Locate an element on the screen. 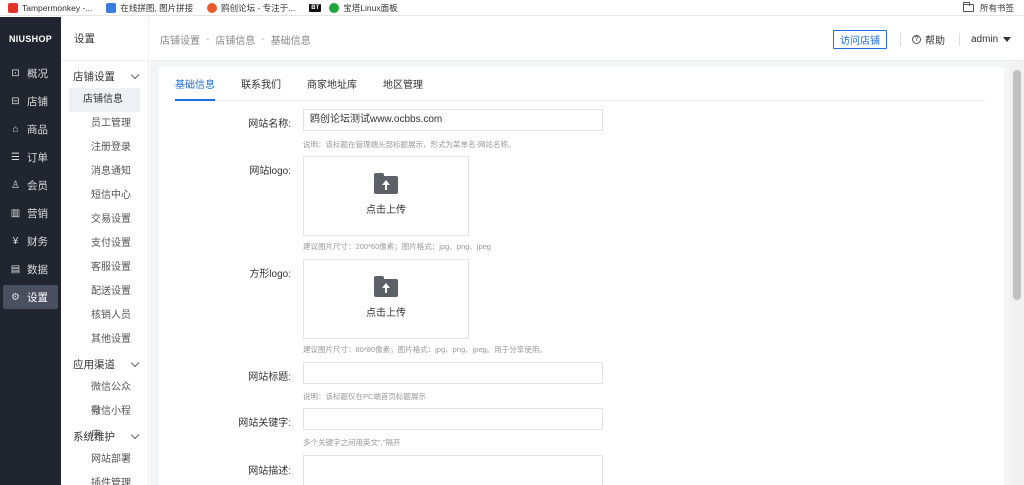 This screenshot has width=1024, height=485. breadcrumb: 店铺设置 - 店铺信息 - 基础信息 is located at coordinates (235, 39).